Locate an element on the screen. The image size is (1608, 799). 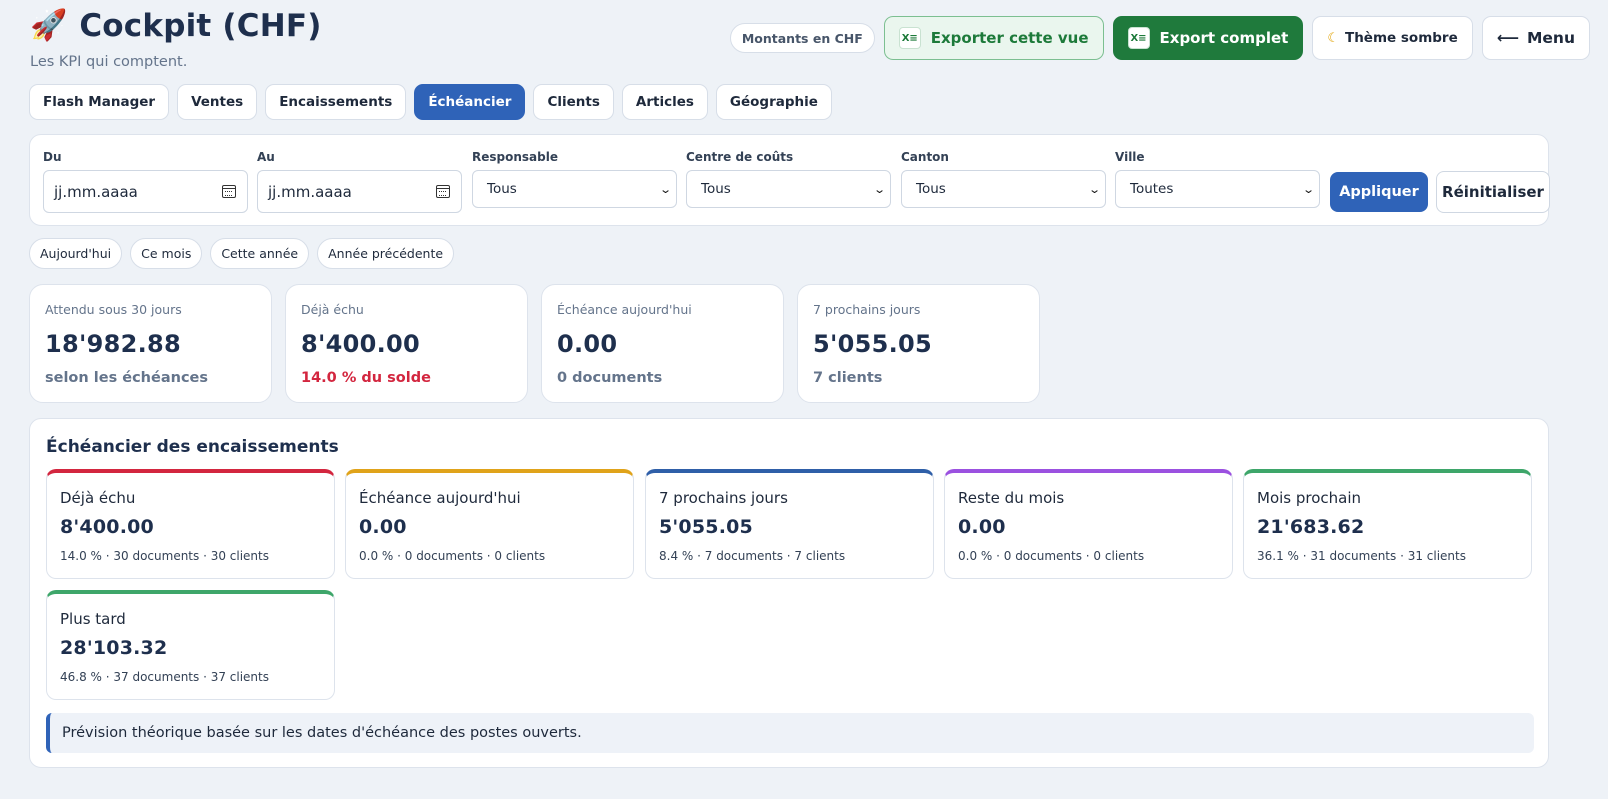
quick-today-button: Aujourd'hui is located at coordinates (76, 253).